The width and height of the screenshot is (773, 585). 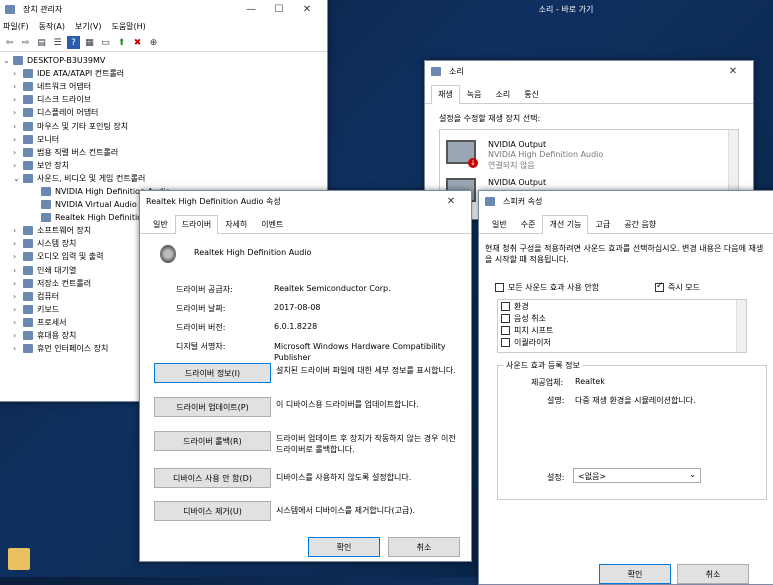 What do you see at coordinates (622, 330) in the screenshot?
I see `effect-item: 피치 시프트` at bounding box center [622, 330].